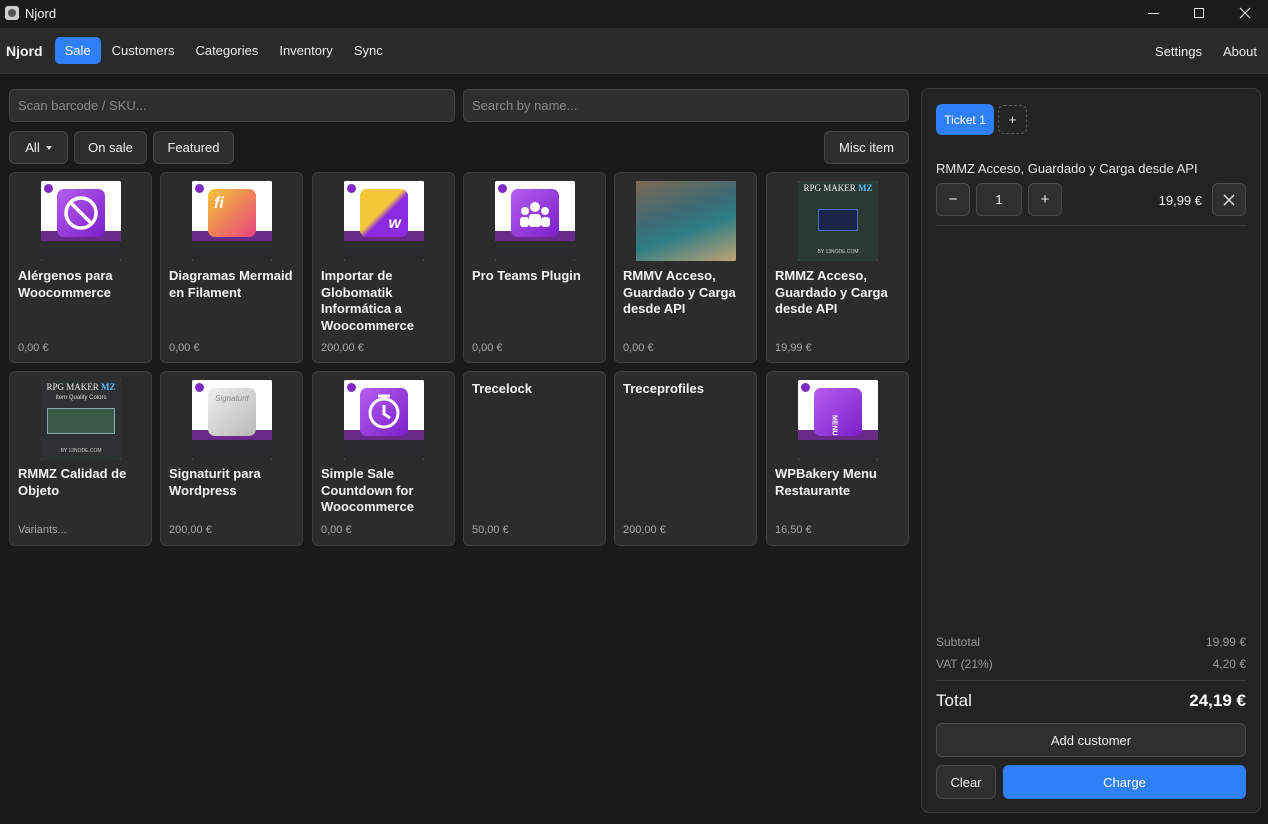  I want to click on vat-value: 4,20 €, so click(1229, 664).